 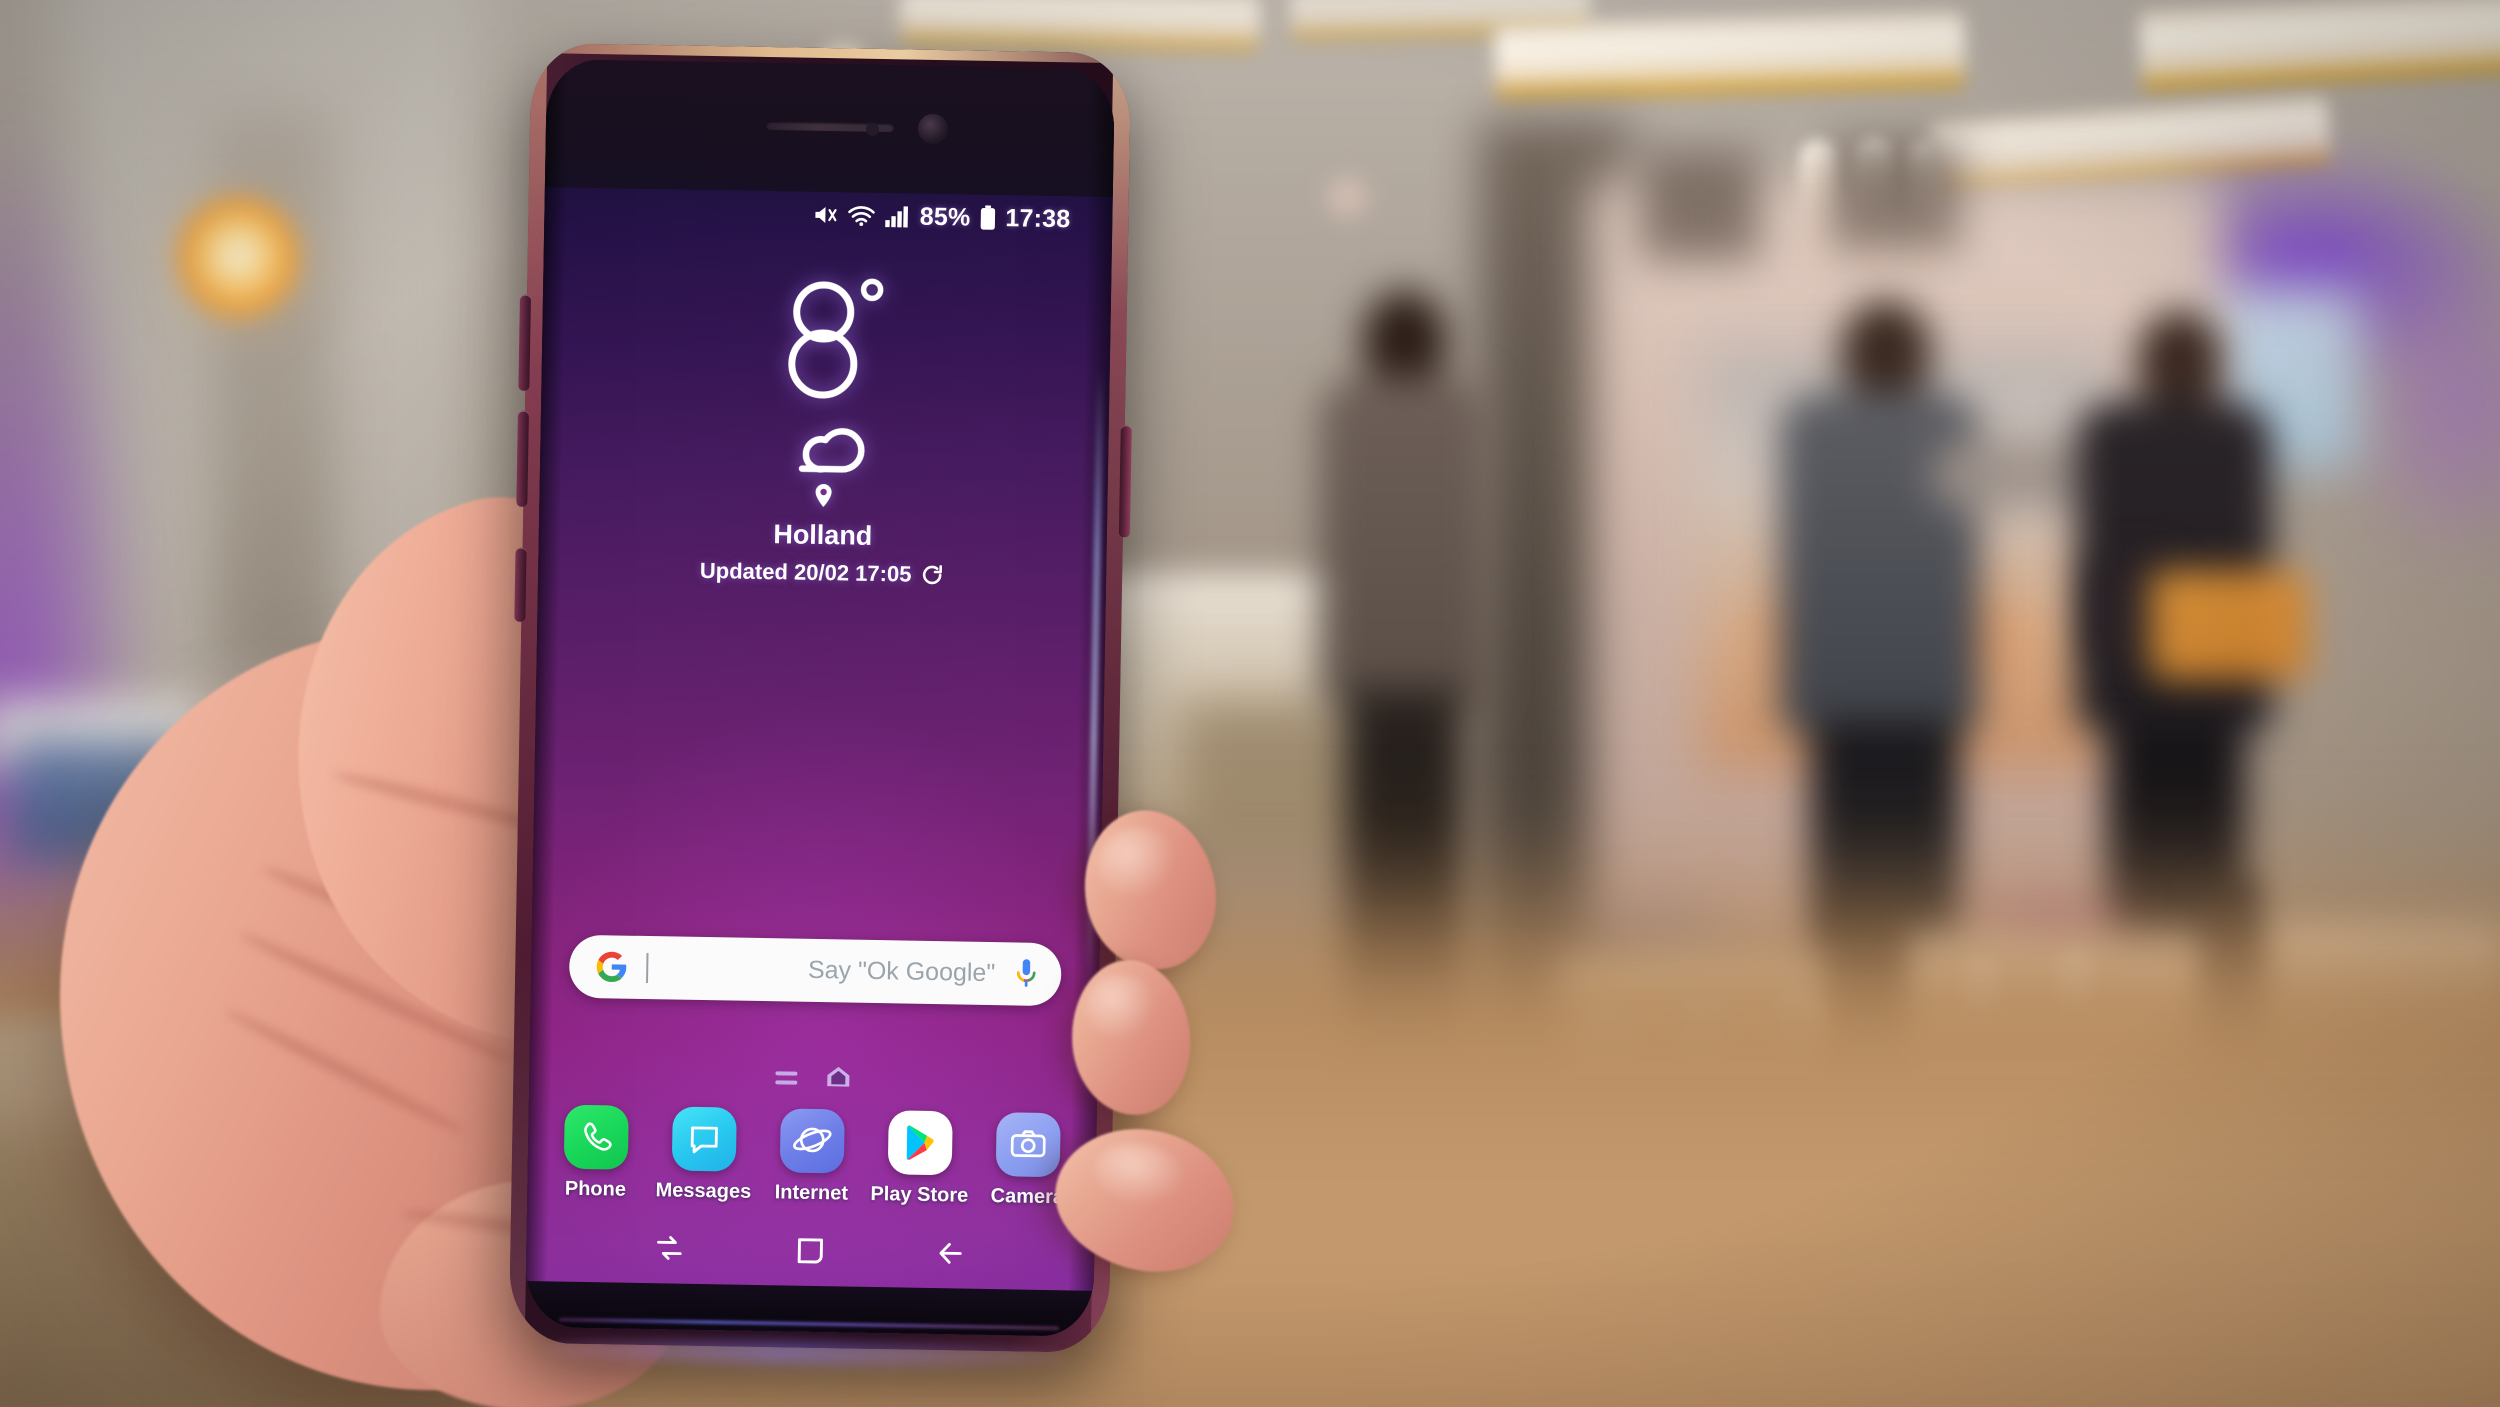 What do you see at coordinates (704, 1139) in the screenshot?
I see `messages-icon` at bounding box center [704, 1139].